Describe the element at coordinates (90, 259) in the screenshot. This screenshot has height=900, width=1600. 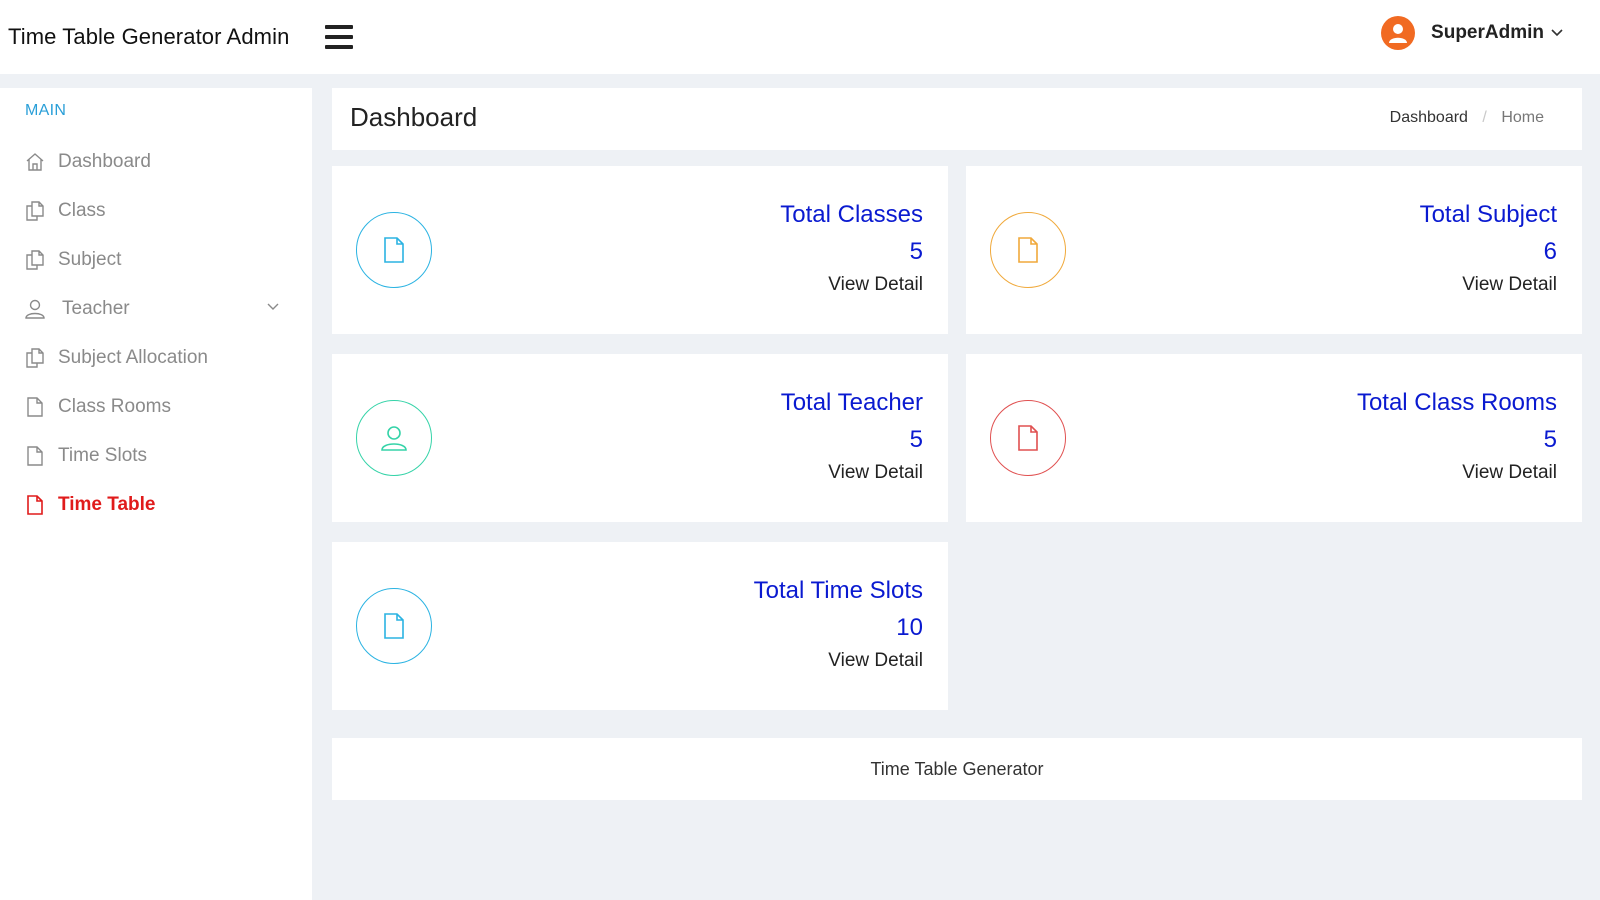
I see `sidebar-item-label: Subject` at that location.